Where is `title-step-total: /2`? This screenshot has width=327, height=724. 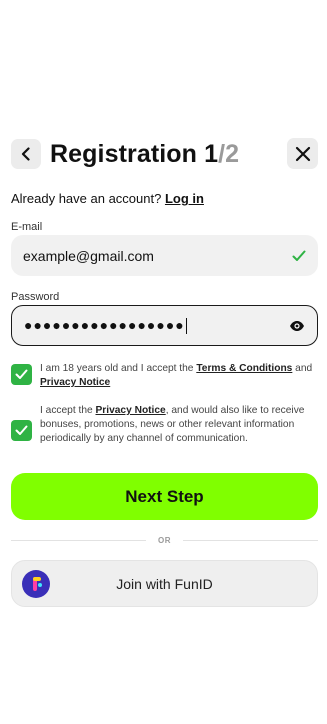 title-step-total: /2 is located at coordinates (229, 153).